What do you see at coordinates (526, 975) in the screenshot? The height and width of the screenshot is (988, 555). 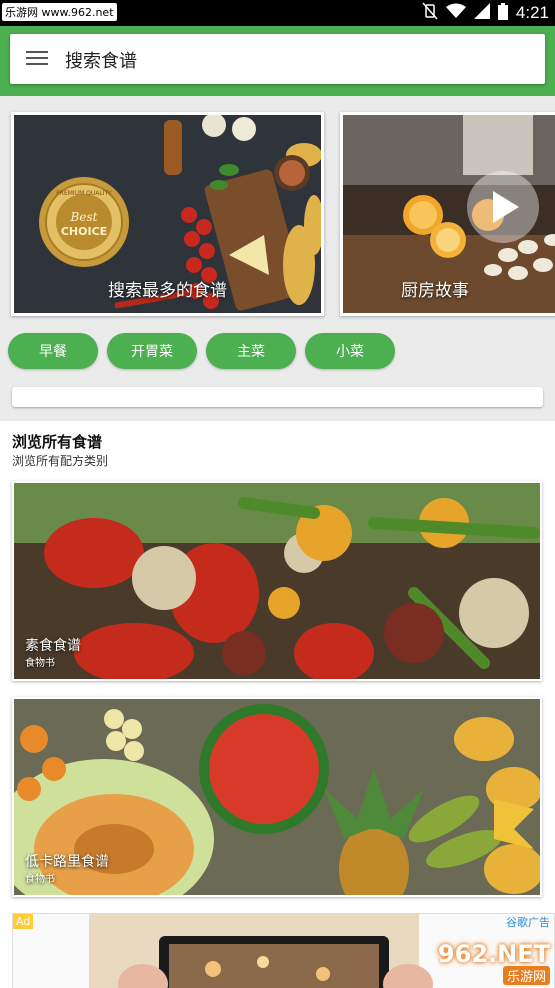 I see `watermark-logo-sub: 乐游网` at bounding box center [526, 975].